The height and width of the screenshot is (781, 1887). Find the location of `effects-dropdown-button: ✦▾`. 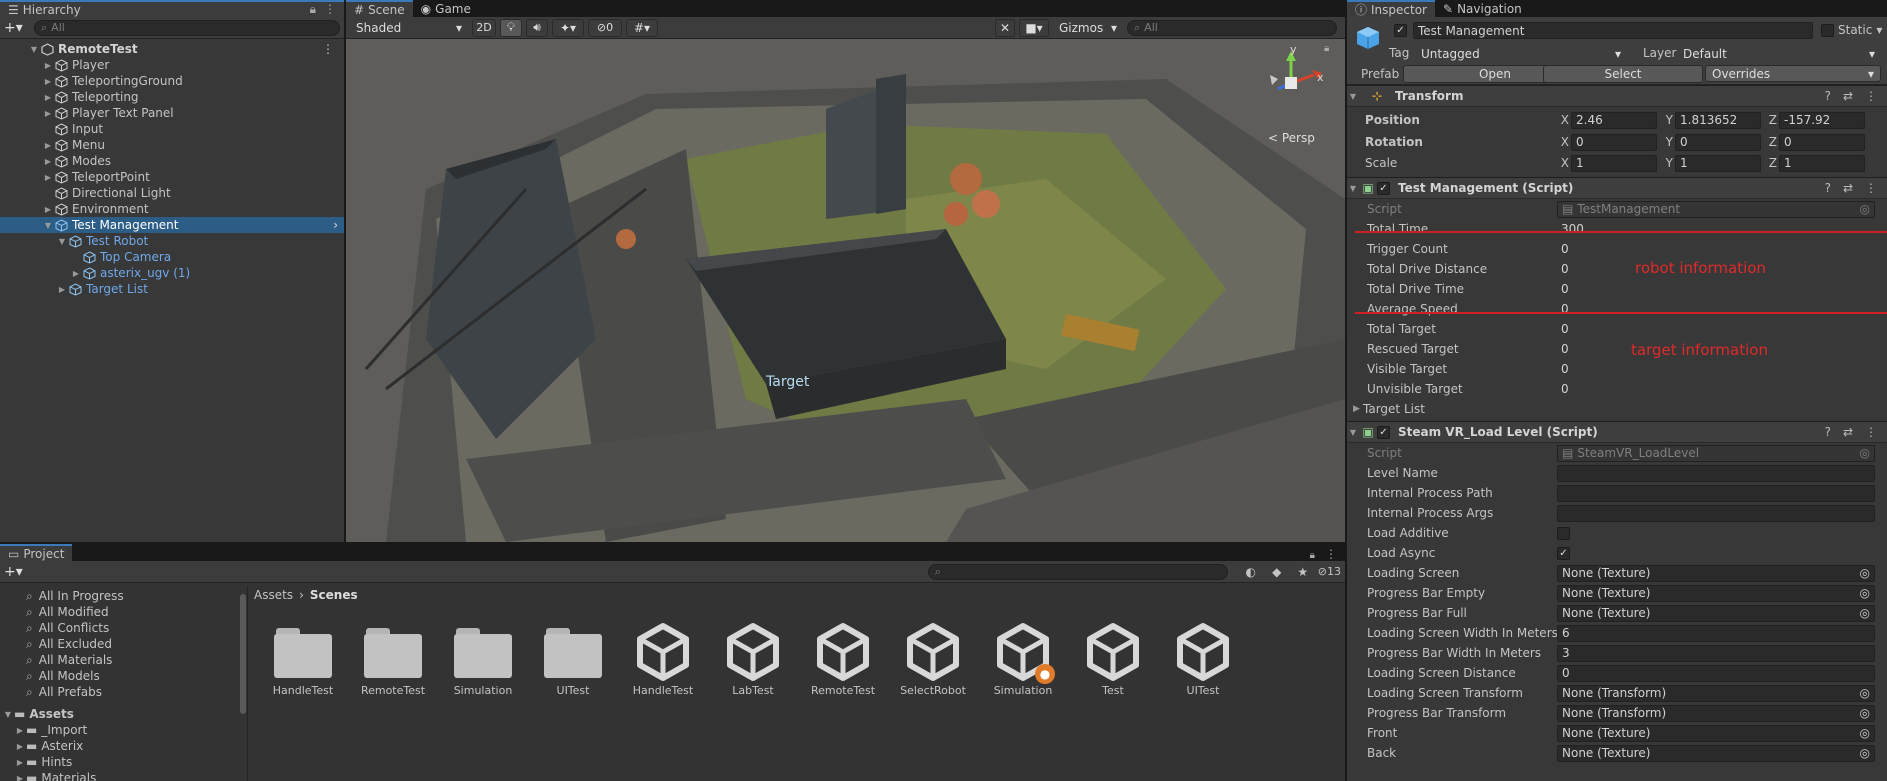

effects-dropdown-button: ✦▾ is located at coordinates (568, 27).